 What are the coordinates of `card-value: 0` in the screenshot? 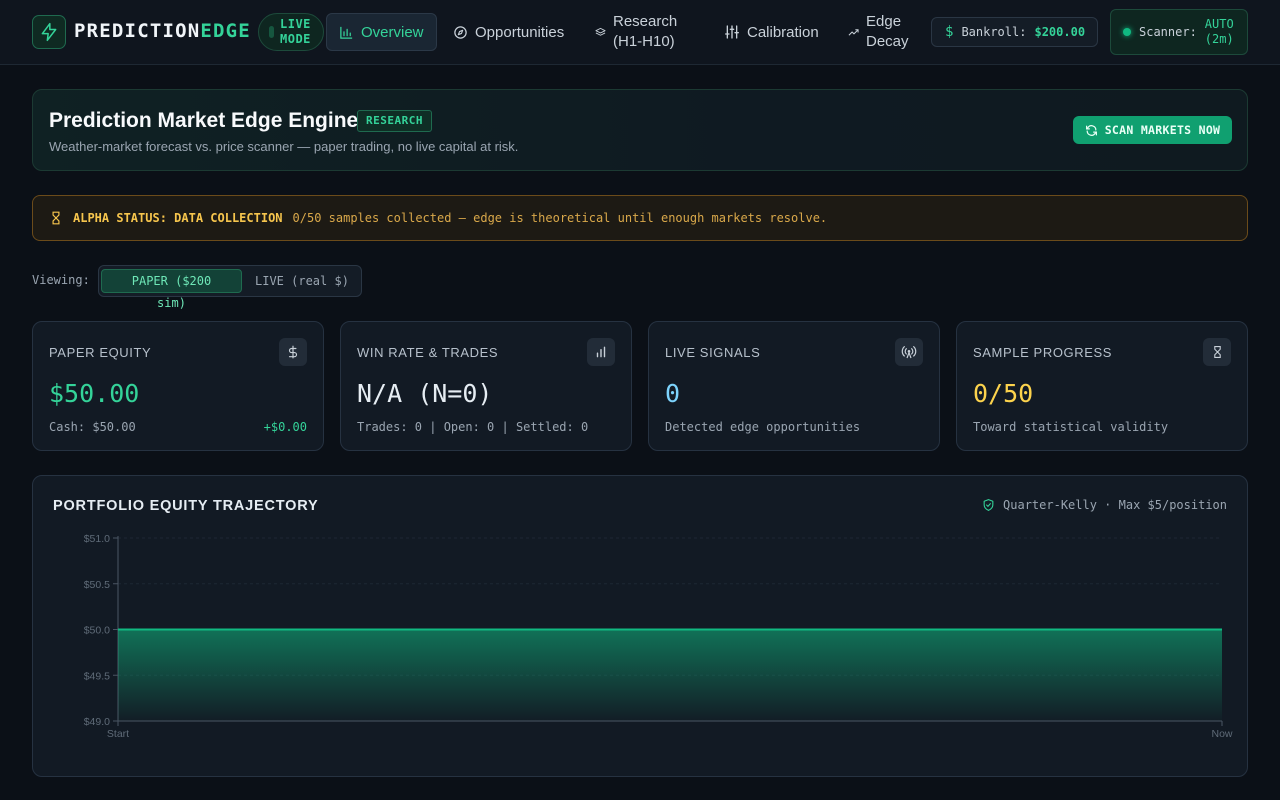 It's located at (673, 393).